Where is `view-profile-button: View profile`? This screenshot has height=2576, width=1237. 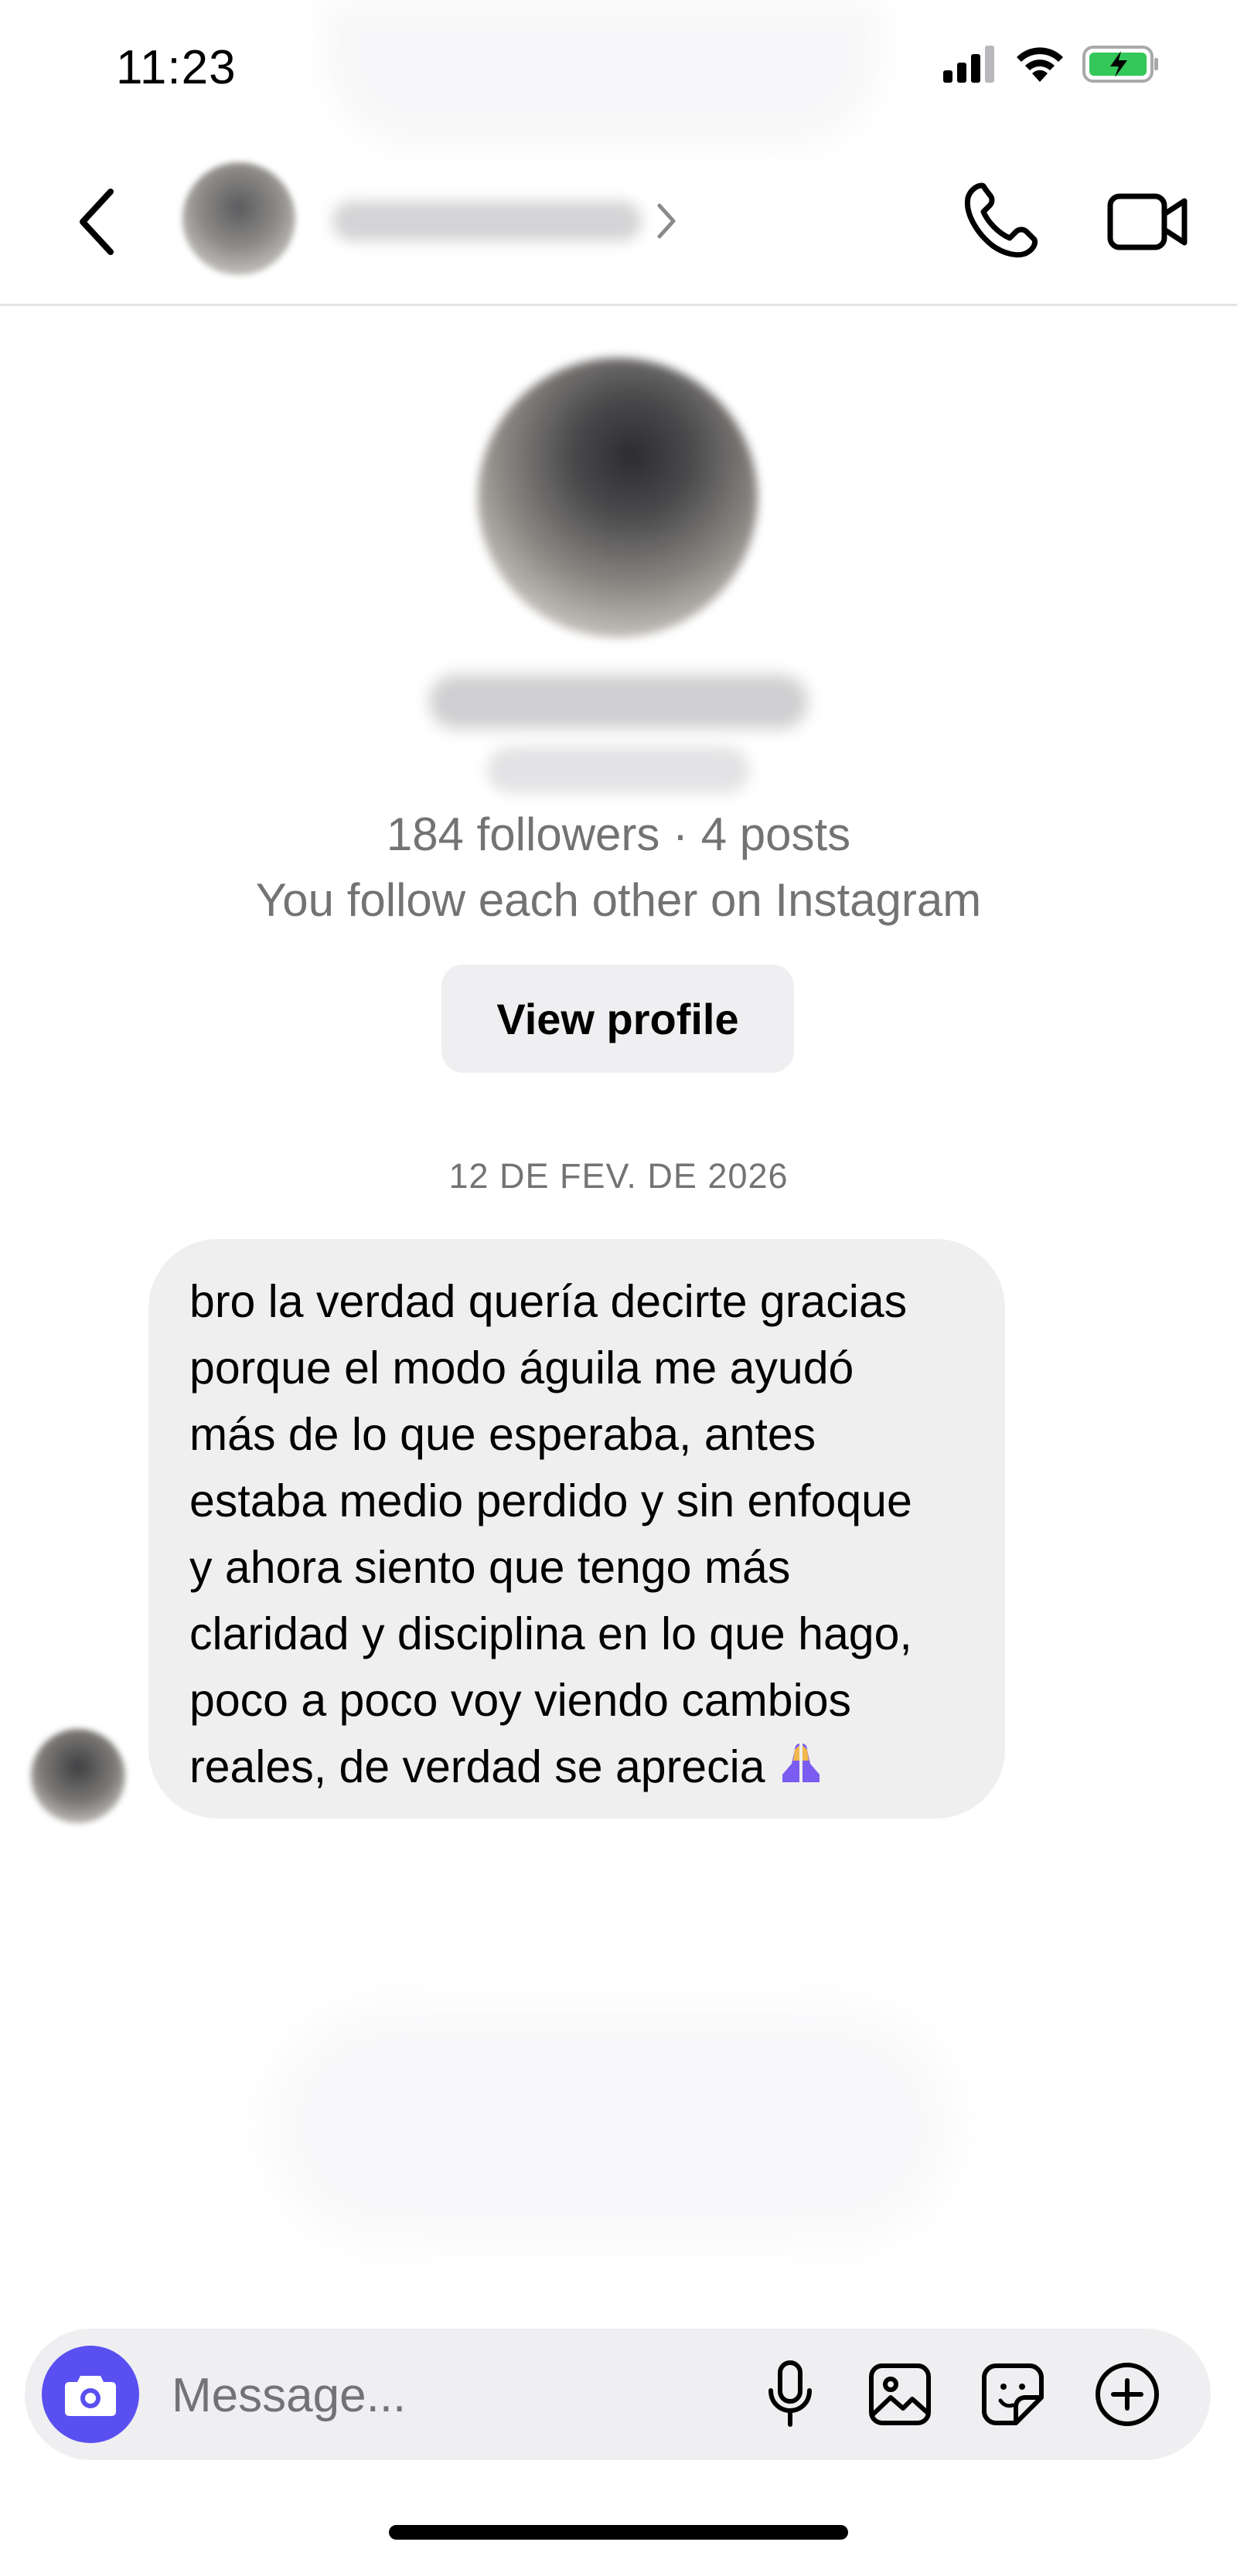
view-profile-button: View profile is located at coordinates (617, 1019).